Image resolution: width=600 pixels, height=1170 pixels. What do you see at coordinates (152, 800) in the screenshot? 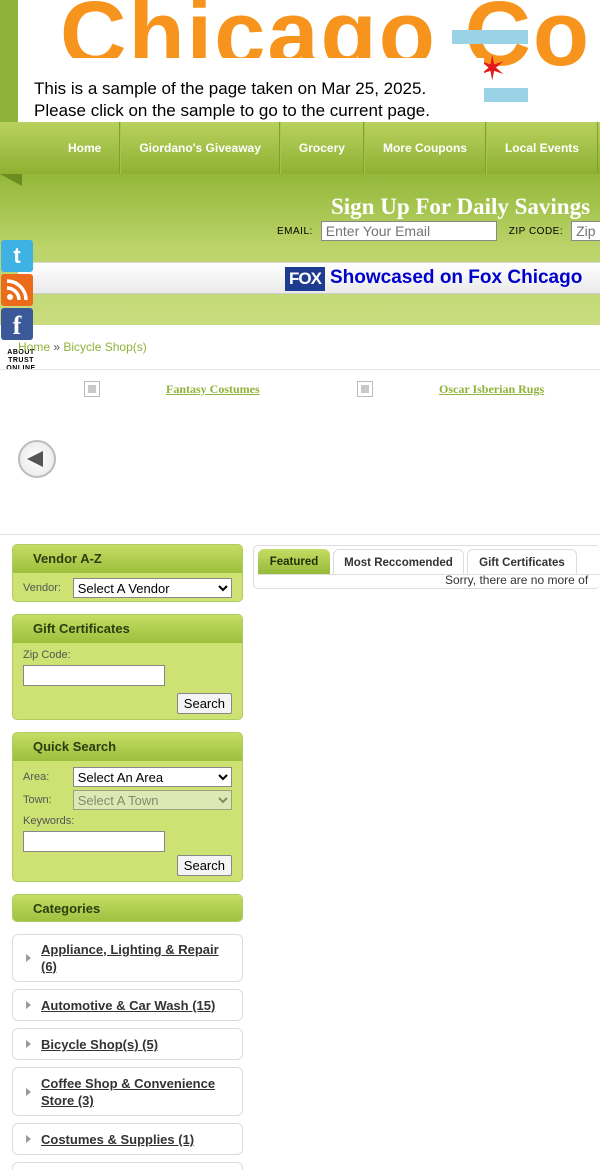
I see `town-select: Select A Town` at bounding box center [152, 800].